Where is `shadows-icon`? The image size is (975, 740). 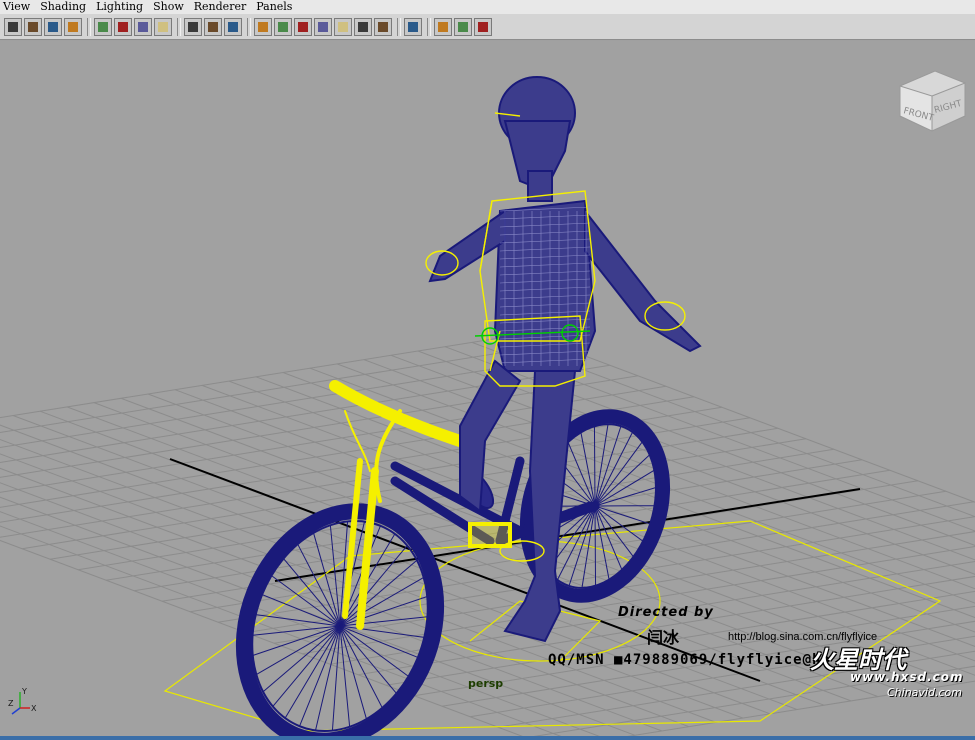 shadows-icon is located at coordinates (323, 26).